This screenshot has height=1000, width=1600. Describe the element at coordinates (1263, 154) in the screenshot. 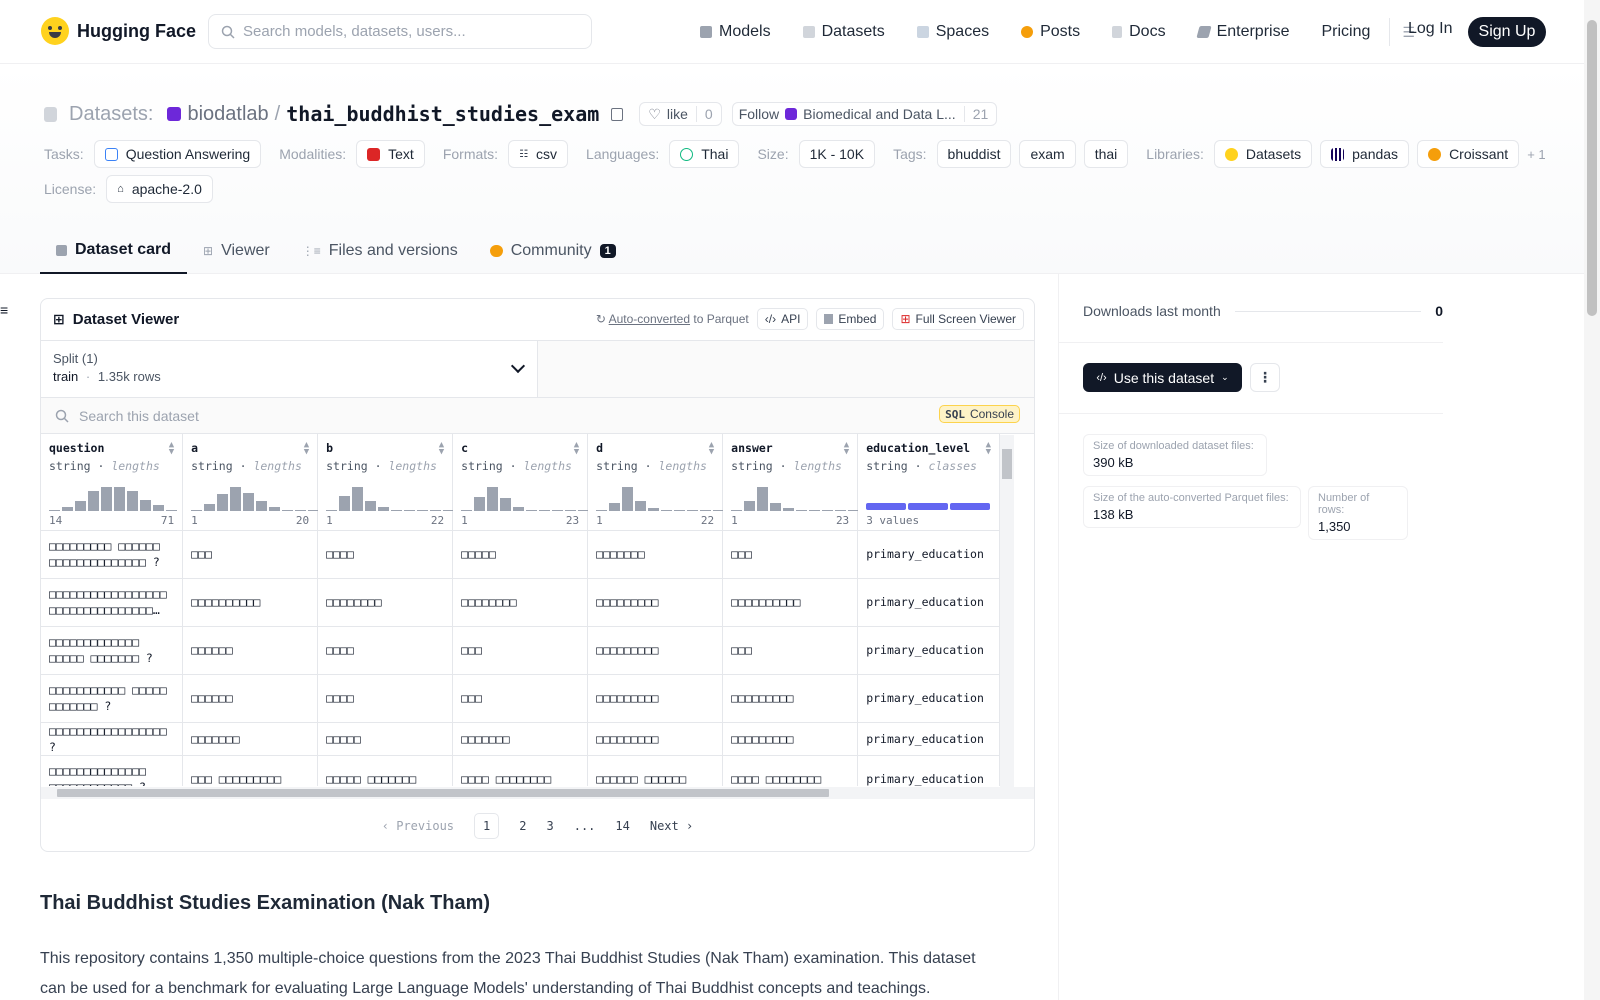

I see `library-datasets: Datasets` at that location.